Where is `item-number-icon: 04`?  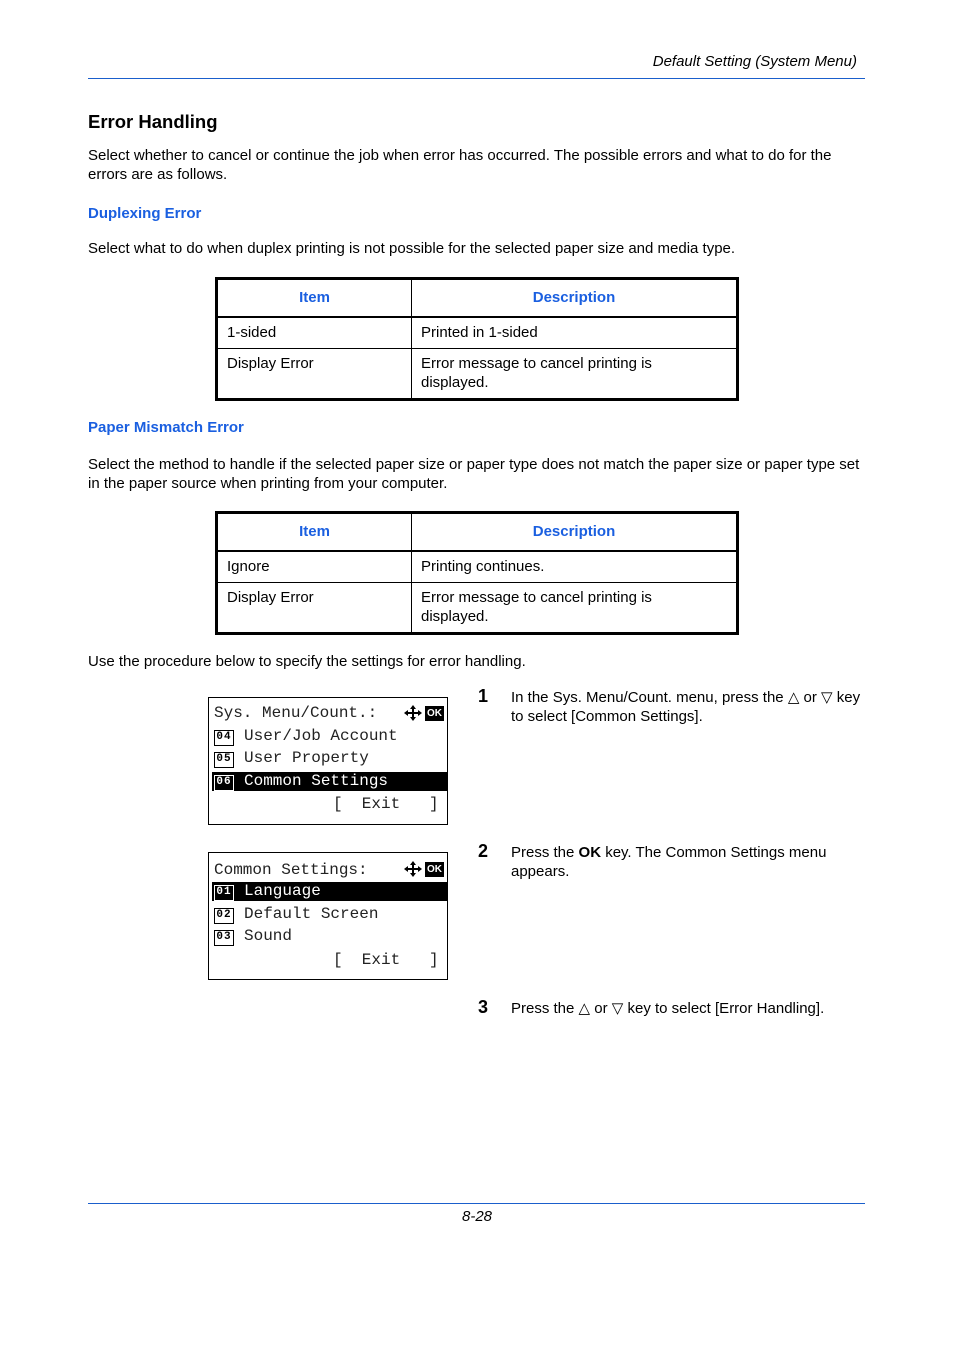 item-number-icon: 04 is located at coordinates (224, 738).